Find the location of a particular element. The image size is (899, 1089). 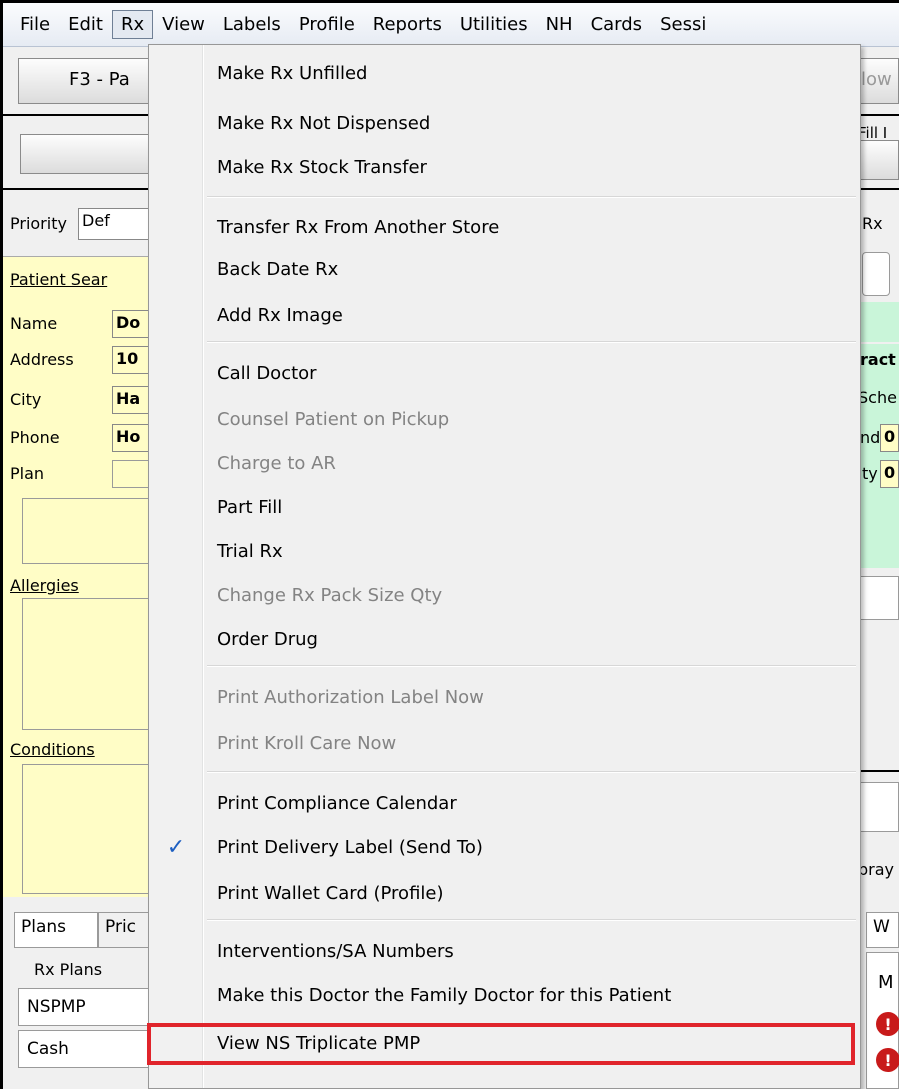

right-field-box is located at coordinates (877, 598).